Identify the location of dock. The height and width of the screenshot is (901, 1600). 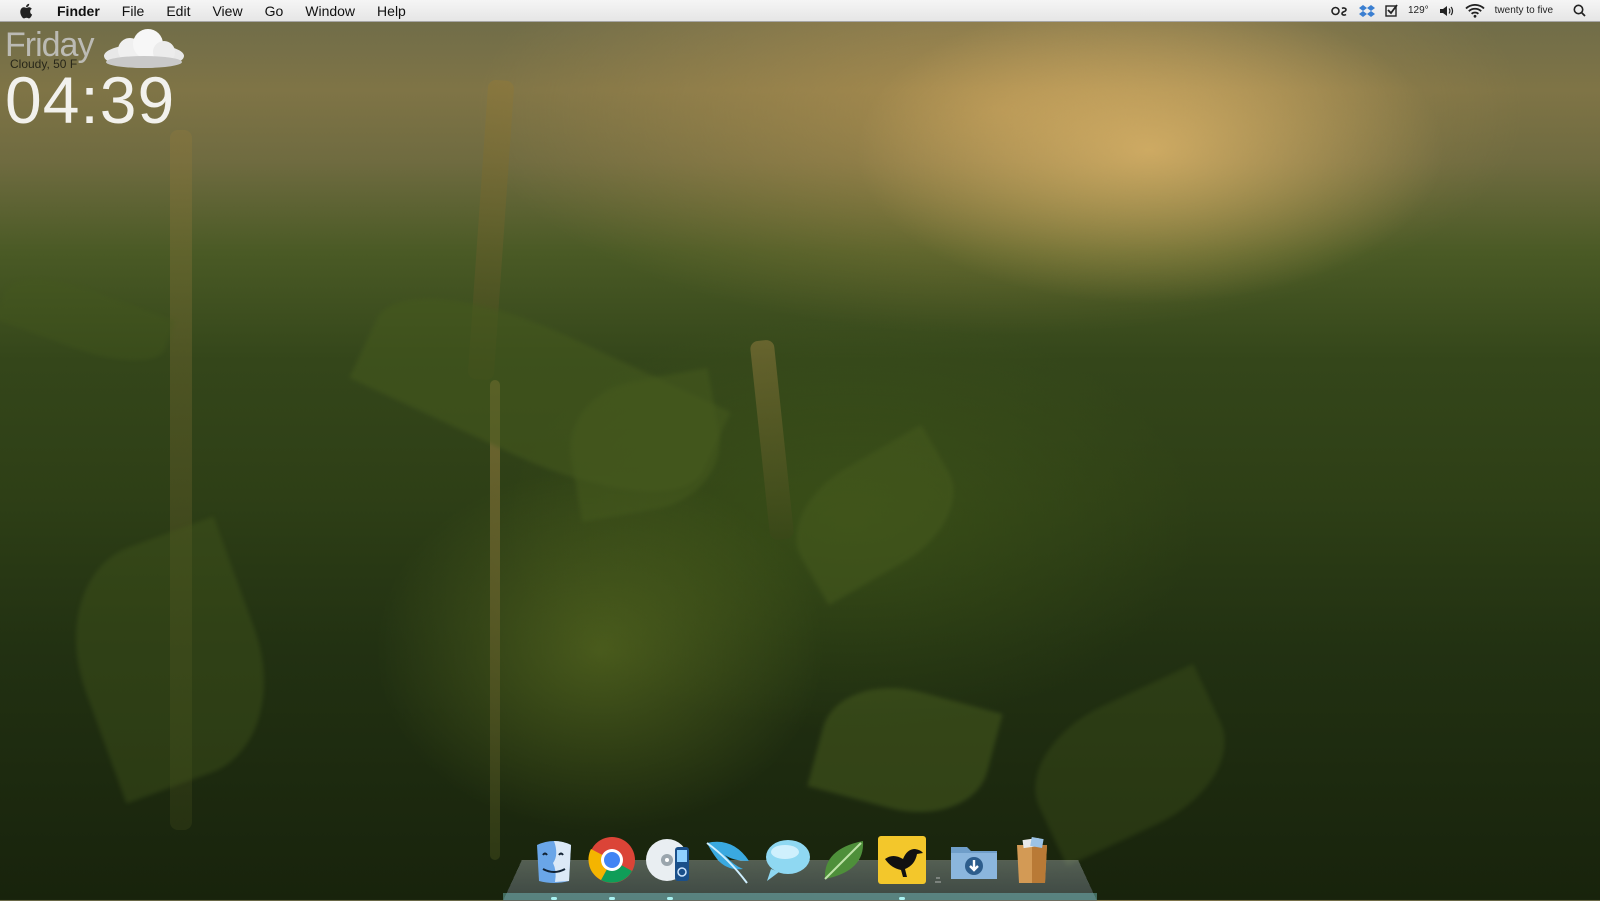
(793, 864).